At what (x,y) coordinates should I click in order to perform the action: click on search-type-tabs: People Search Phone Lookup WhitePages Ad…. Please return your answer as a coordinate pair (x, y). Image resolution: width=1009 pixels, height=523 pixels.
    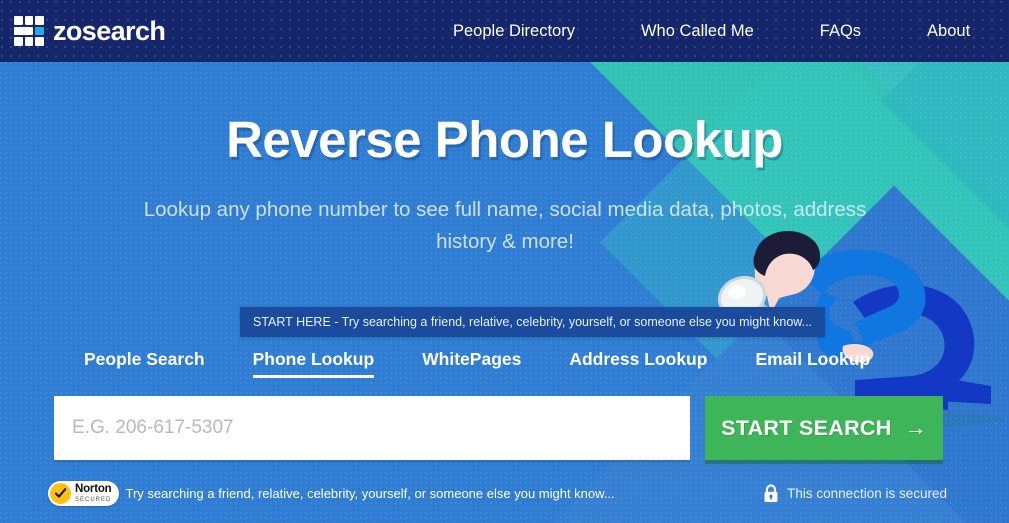
    Looking at the image, I should click on (477, 363).